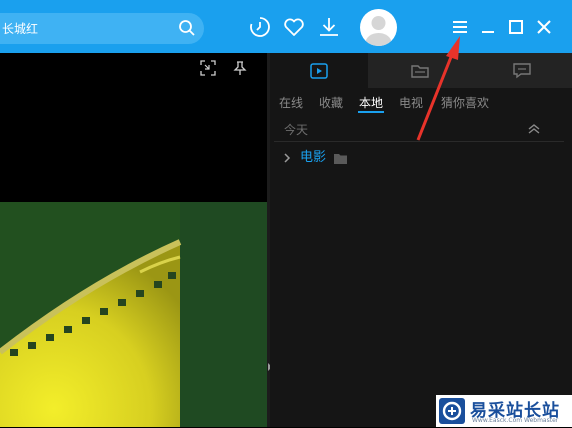  What do you see at coordinates (465, 102) in the screenshot?
I see `subtab-recommend: 猜你喜欢` at bounding box center [465, 102].